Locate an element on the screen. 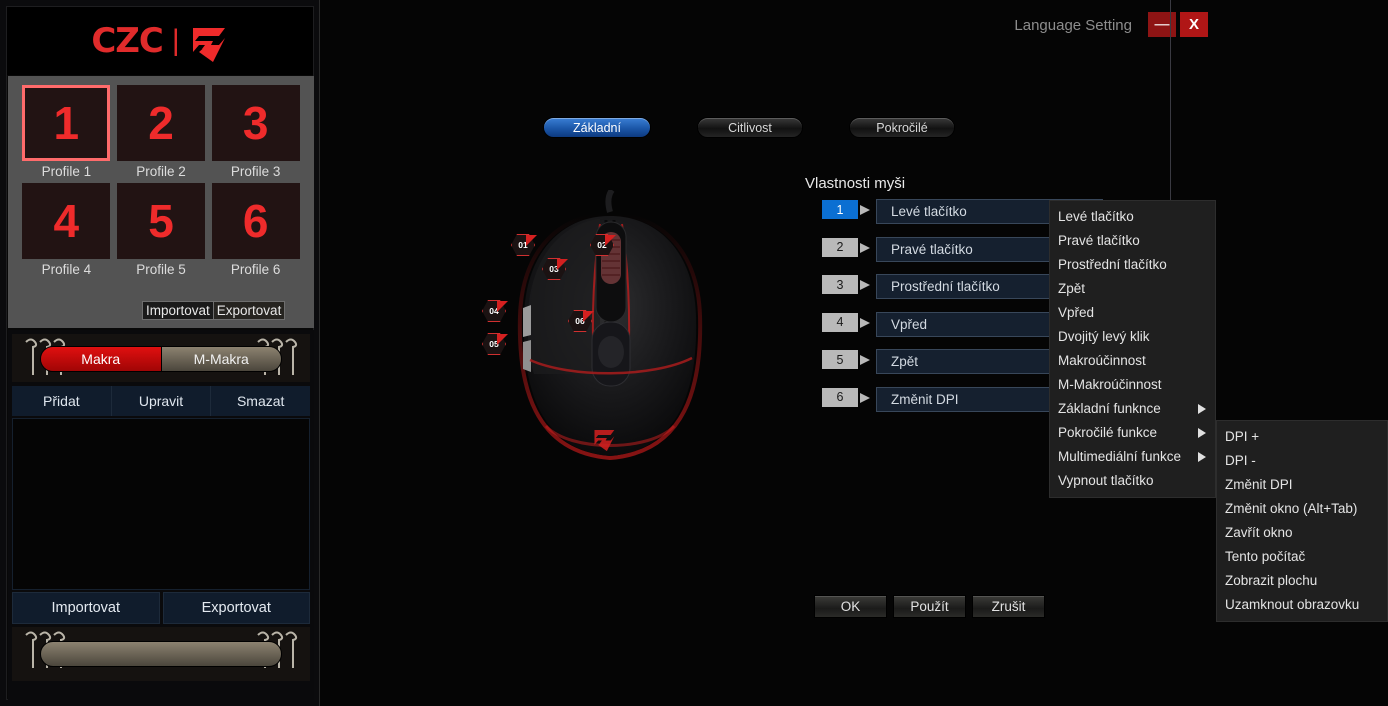 This screenshot has width=1388, height=706. macro-action-bar: Přidat Upravit Smazat is located at coordinates (161, 401).